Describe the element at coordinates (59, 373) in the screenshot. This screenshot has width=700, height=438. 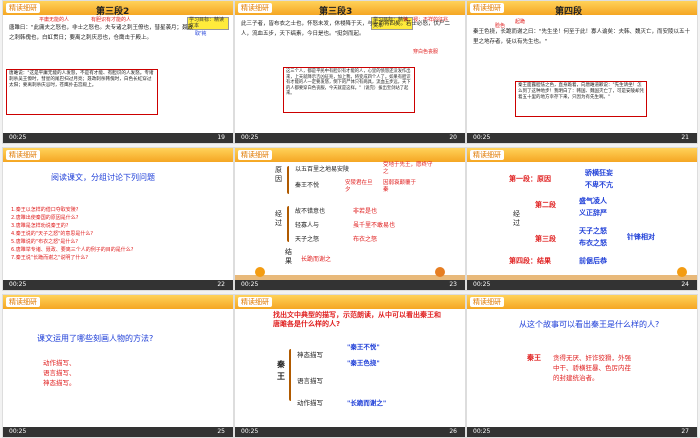
I see `answer-item: 语言描写、` at that location.